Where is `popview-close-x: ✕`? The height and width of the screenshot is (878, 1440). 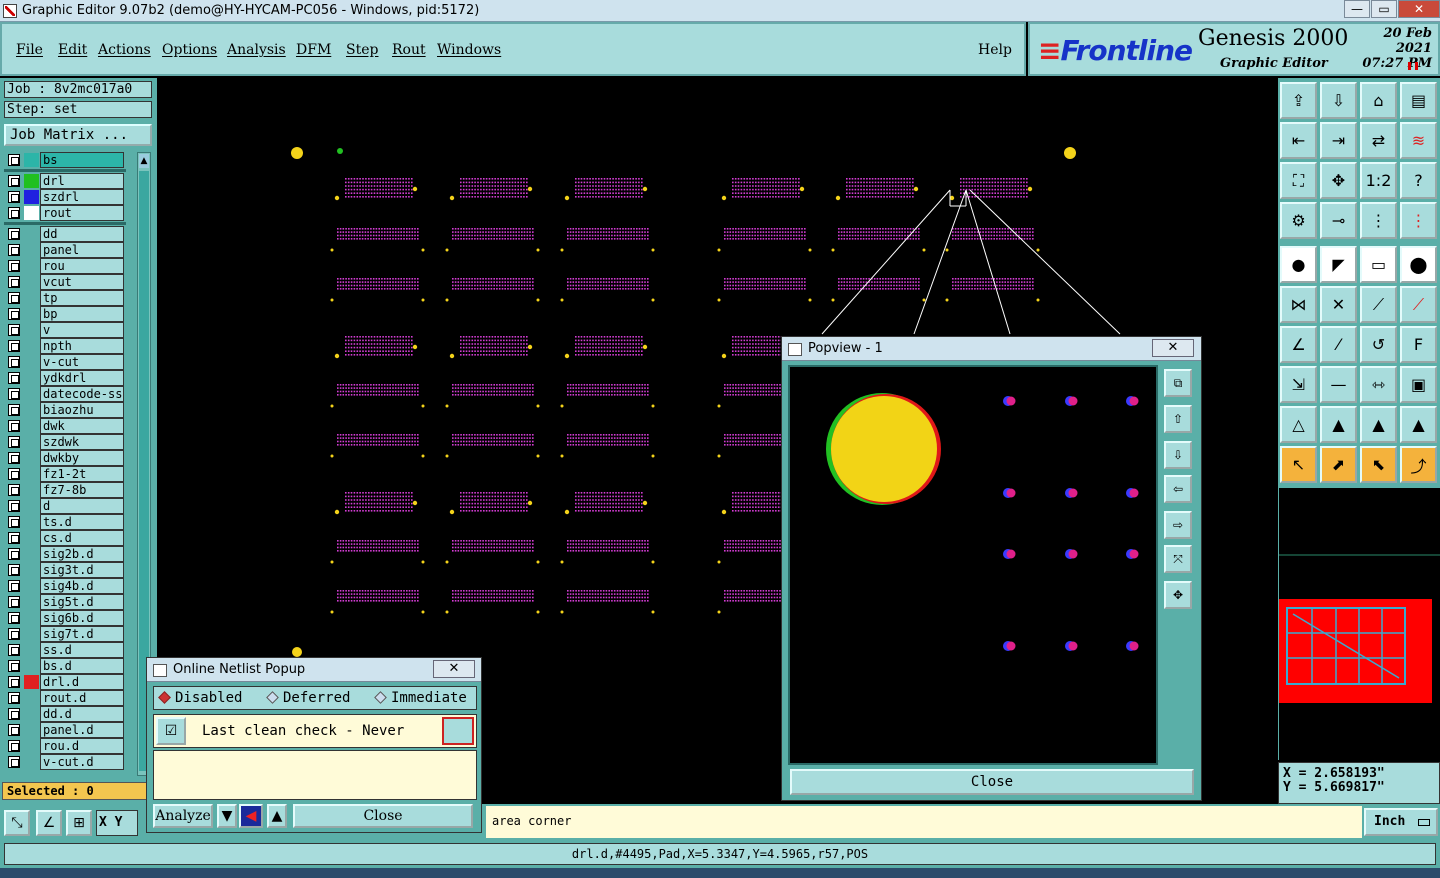 popview-close-x: ✕ is located at coordinates (1173, 348).